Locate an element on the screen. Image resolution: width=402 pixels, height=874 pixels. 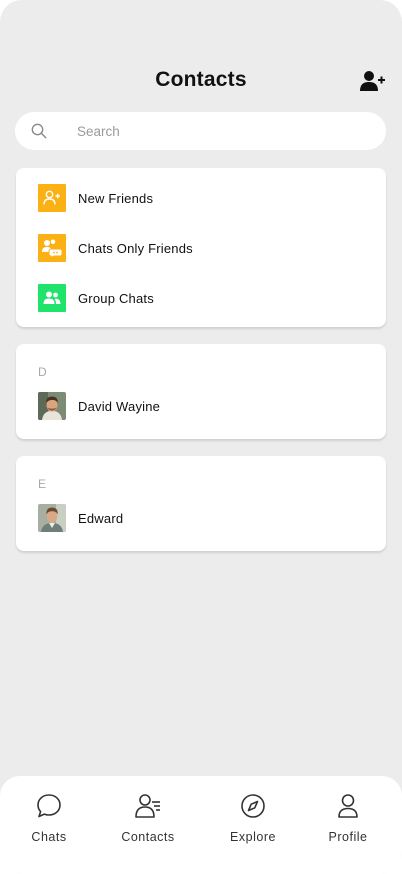
add-contact-button is located at coordinates (373, 81).